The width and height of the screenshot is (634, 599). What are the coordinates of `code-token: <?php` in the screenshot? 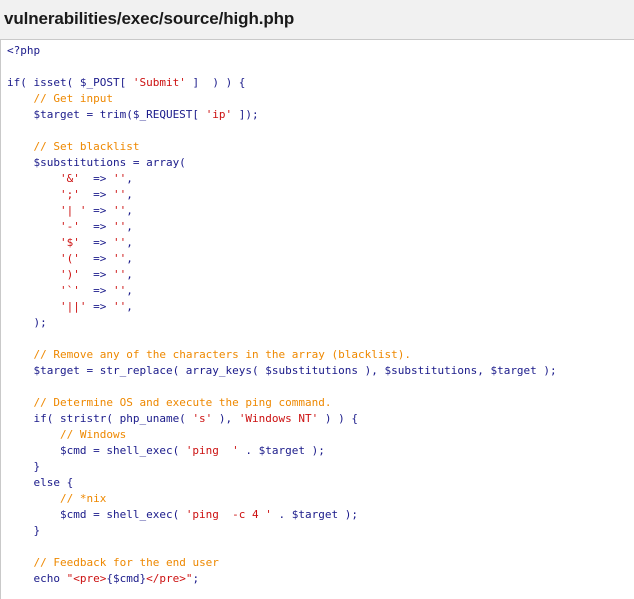 It's located at (24, 50).